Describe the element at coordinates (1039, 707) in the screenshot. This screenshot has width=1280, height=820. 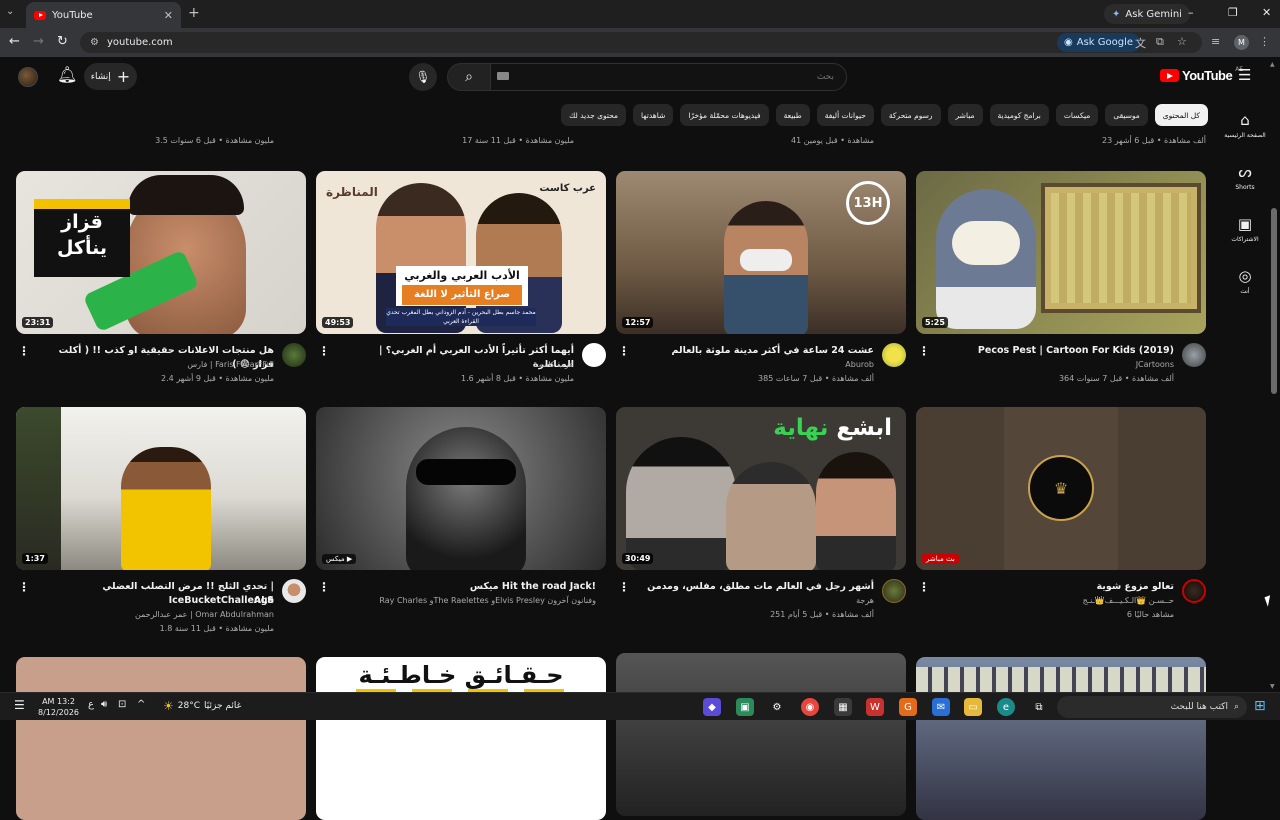
I see `task-view-icon: ⧉` at that location.